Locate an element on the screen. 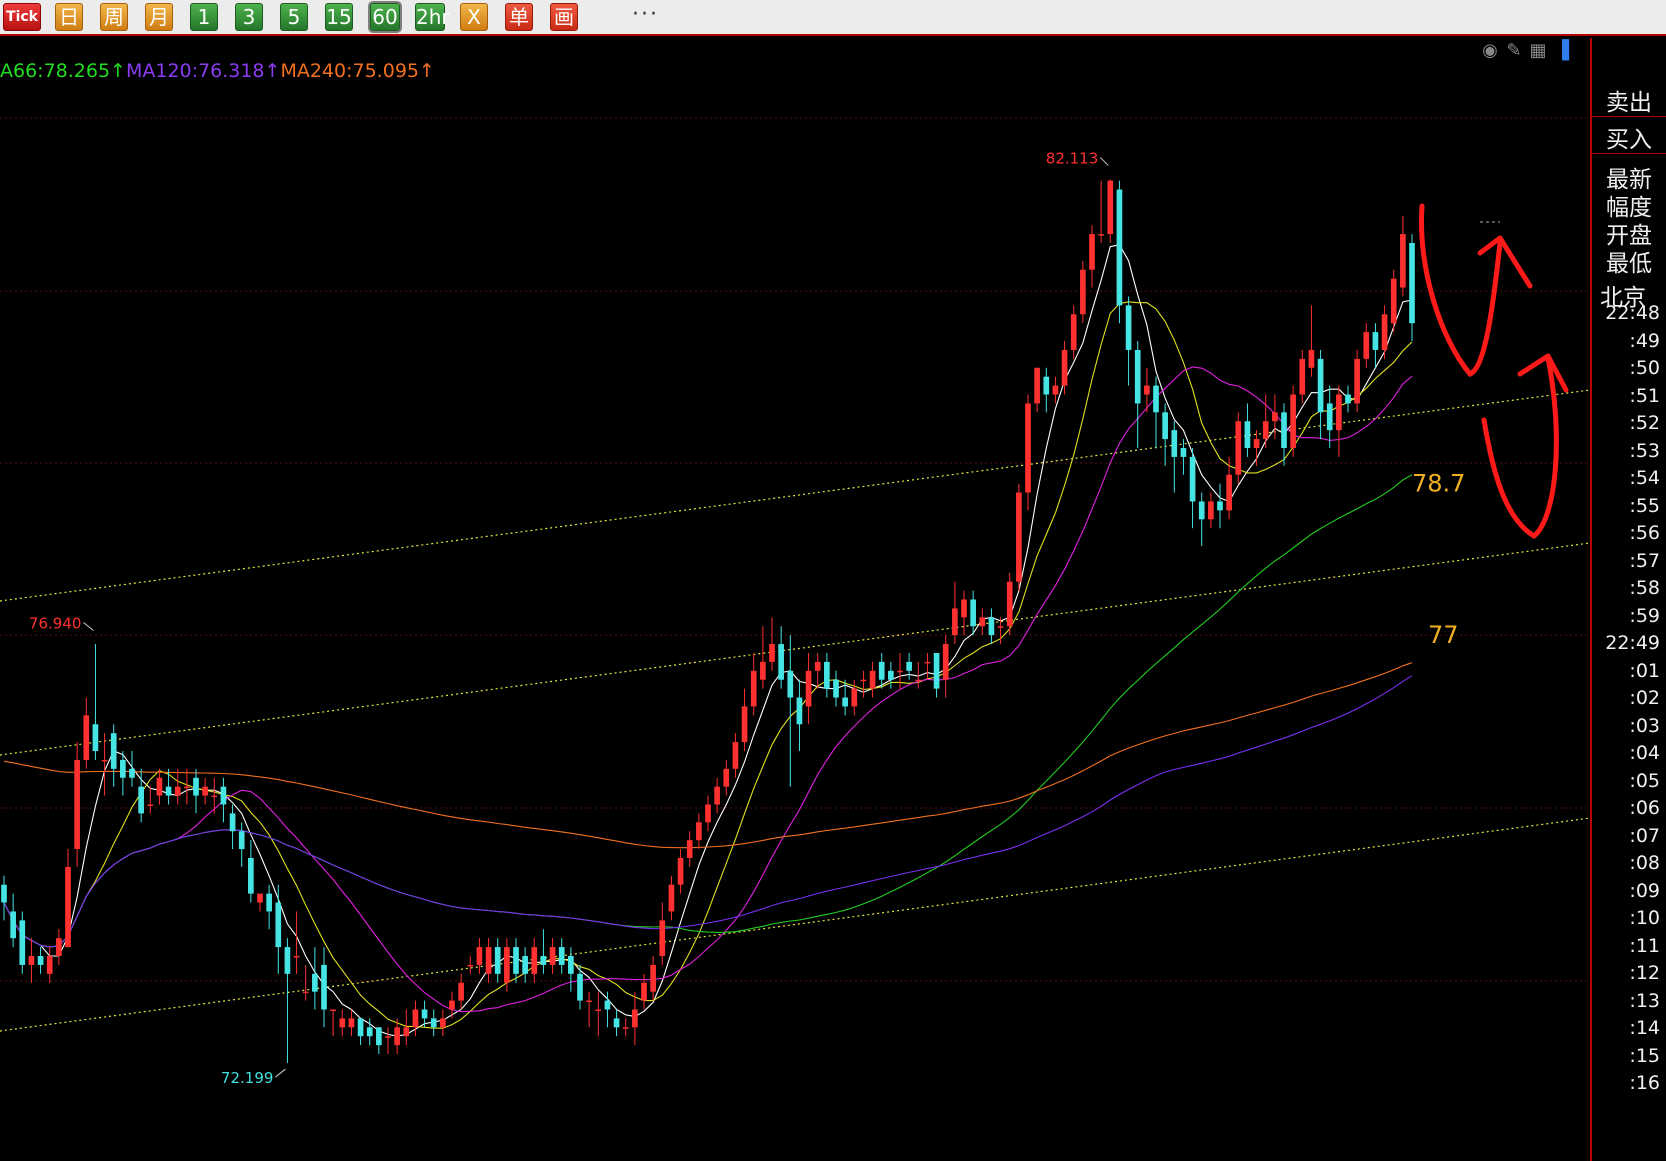  low-price-label: 72.199 is located at coordinates (247, 1078).